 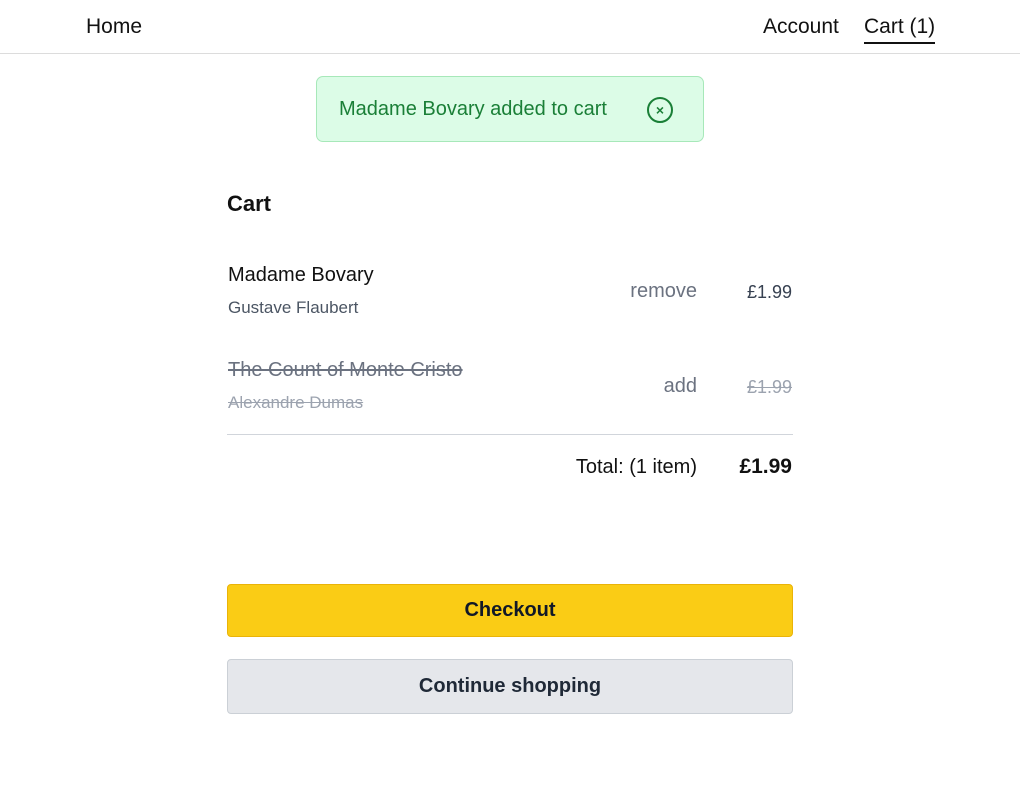 What do you see at coordinates (900, 29) in the screenshot?
I see `nav-cart-link: Cart (1)` at bounding box center [900, 29].